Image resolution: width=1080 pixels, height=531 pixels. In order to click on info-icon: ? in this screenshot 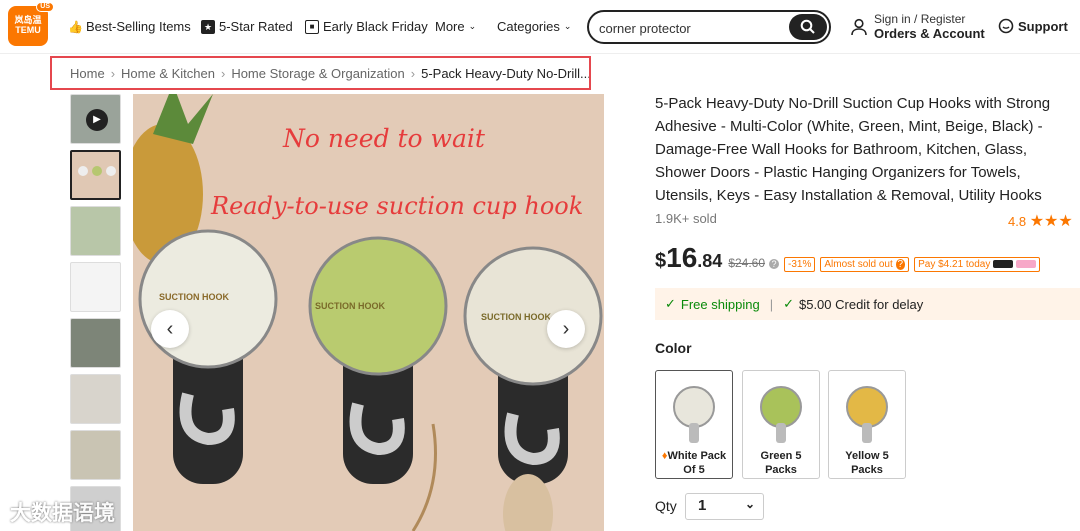, I will do `click(774, 264)`.